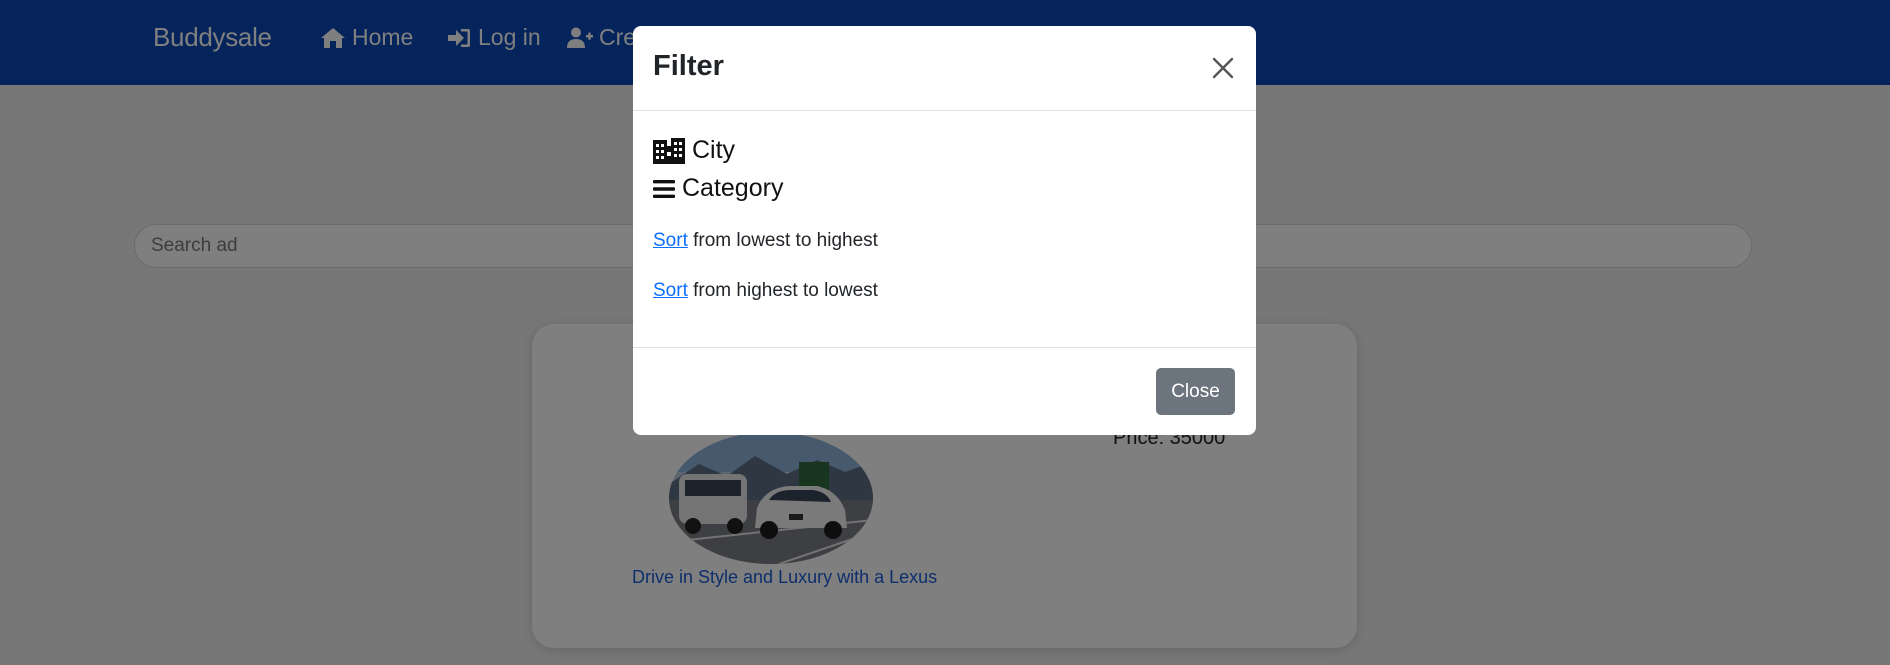 This screenshot has height=665, width=1890. Describe the element at coordinates (688, 66) in the screenshot. I see `modal-title: Filter` at that location.